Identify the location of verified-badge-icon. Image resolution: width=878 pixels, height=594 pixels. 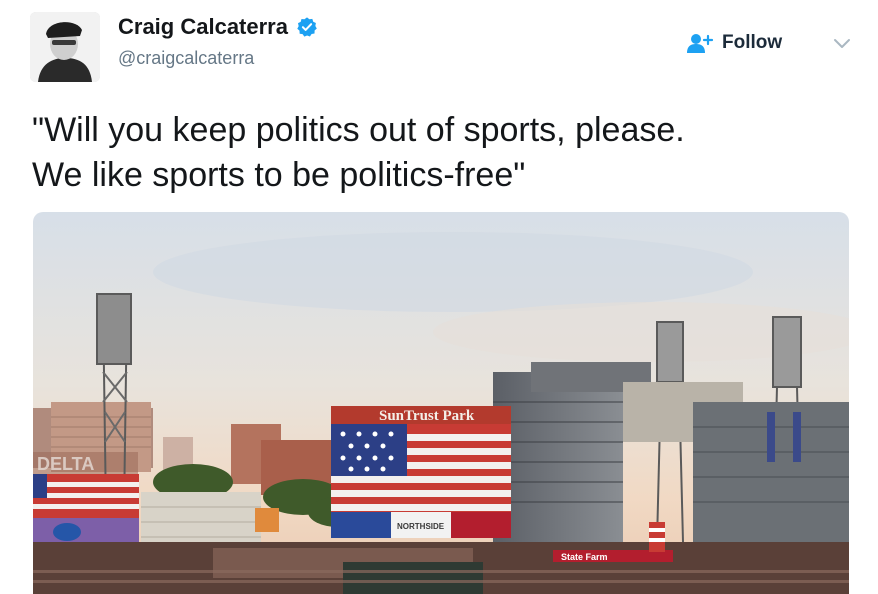
(307, 27).